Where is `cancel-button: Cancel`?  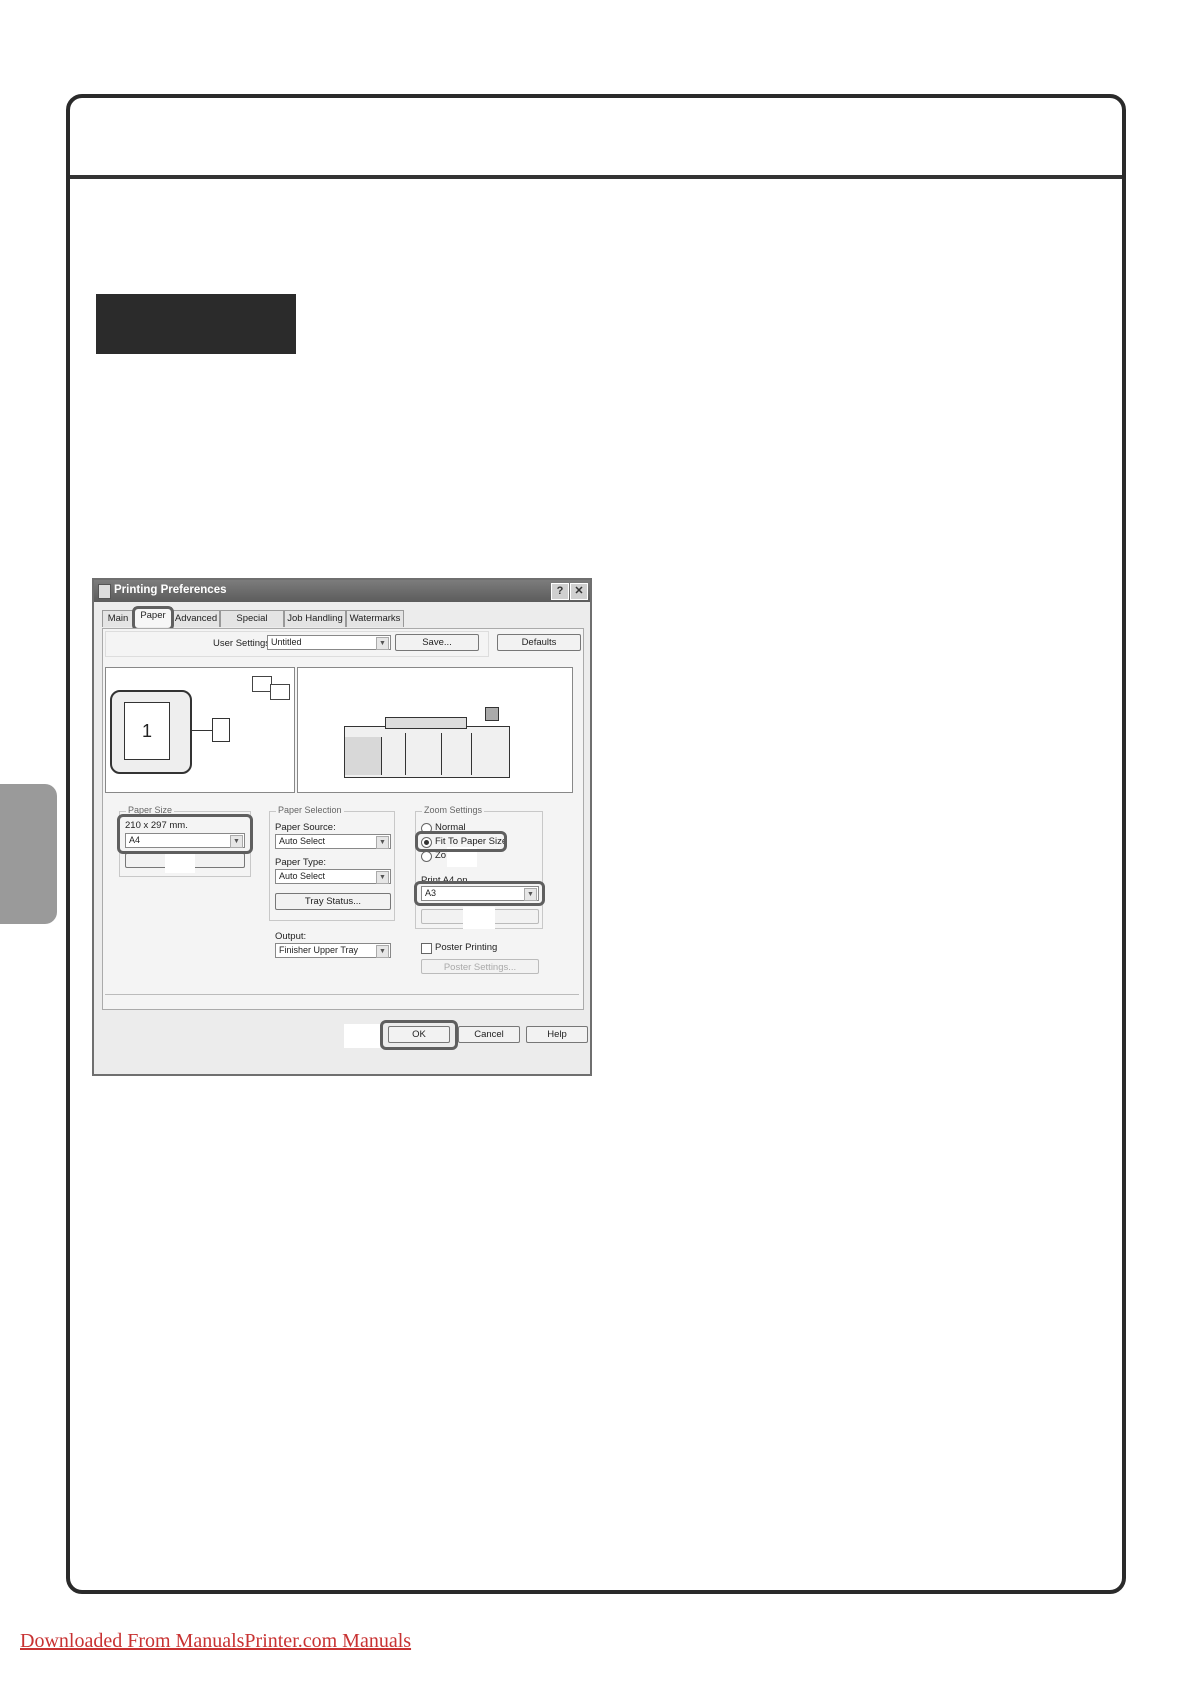
cancel-button: Cancel is located at coordinates (489, 1034).